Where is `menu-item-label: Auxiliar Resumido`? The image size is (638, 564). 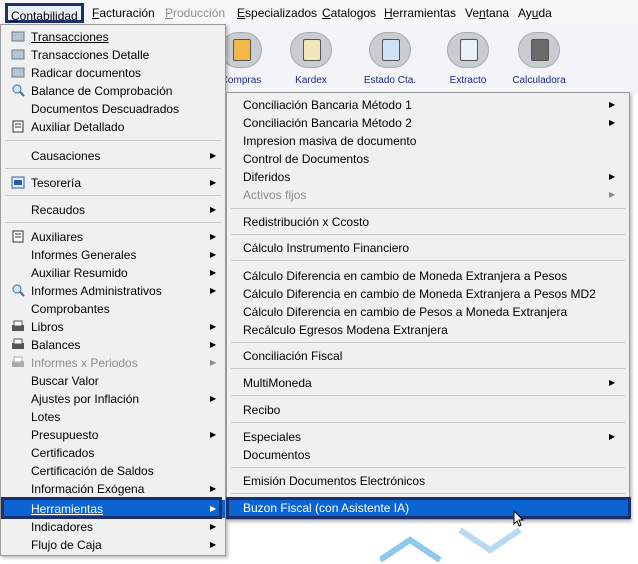
menu-item-label: Auxiliar Resumido is located at coordinates (79, 273).